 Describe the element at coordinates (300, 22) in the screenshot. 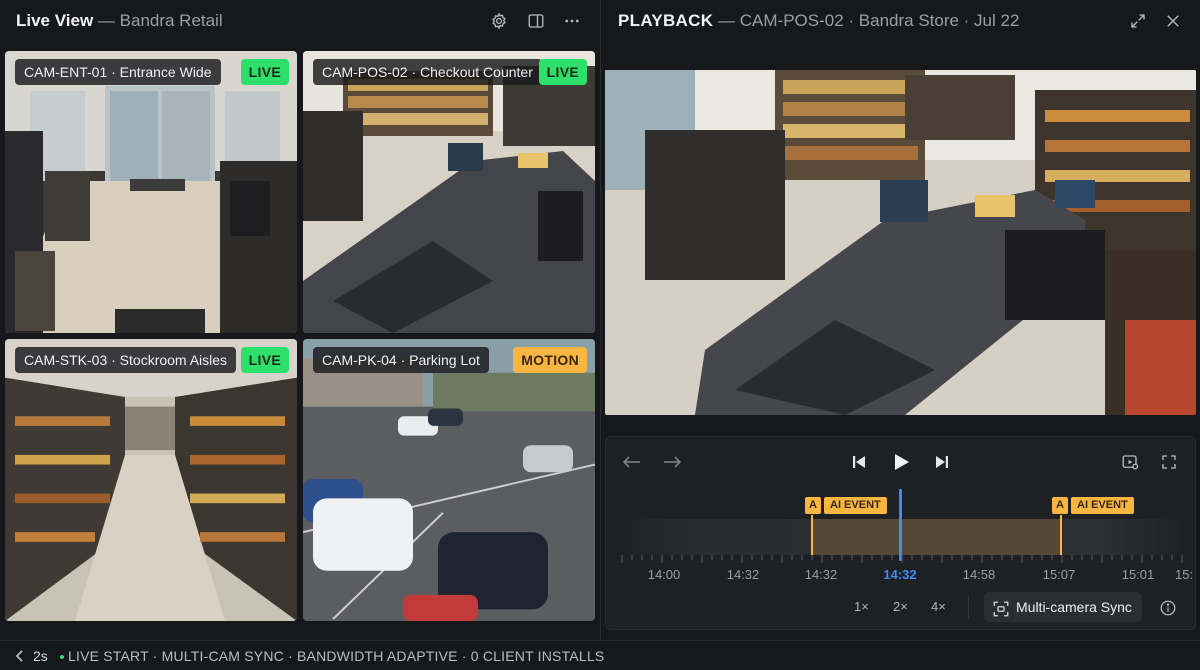

I see `live-view-header: Live View — Bandra Retail` at that location.